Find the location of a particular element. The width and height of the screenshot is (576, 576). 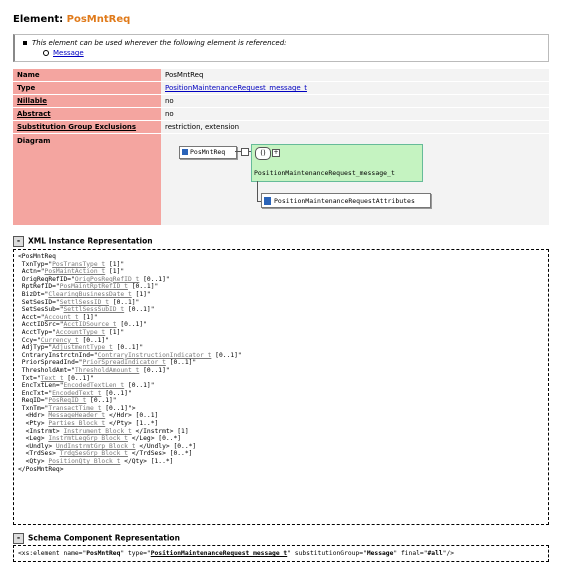

code-line: </PosMntReq> is located at coordinates (41, 469).